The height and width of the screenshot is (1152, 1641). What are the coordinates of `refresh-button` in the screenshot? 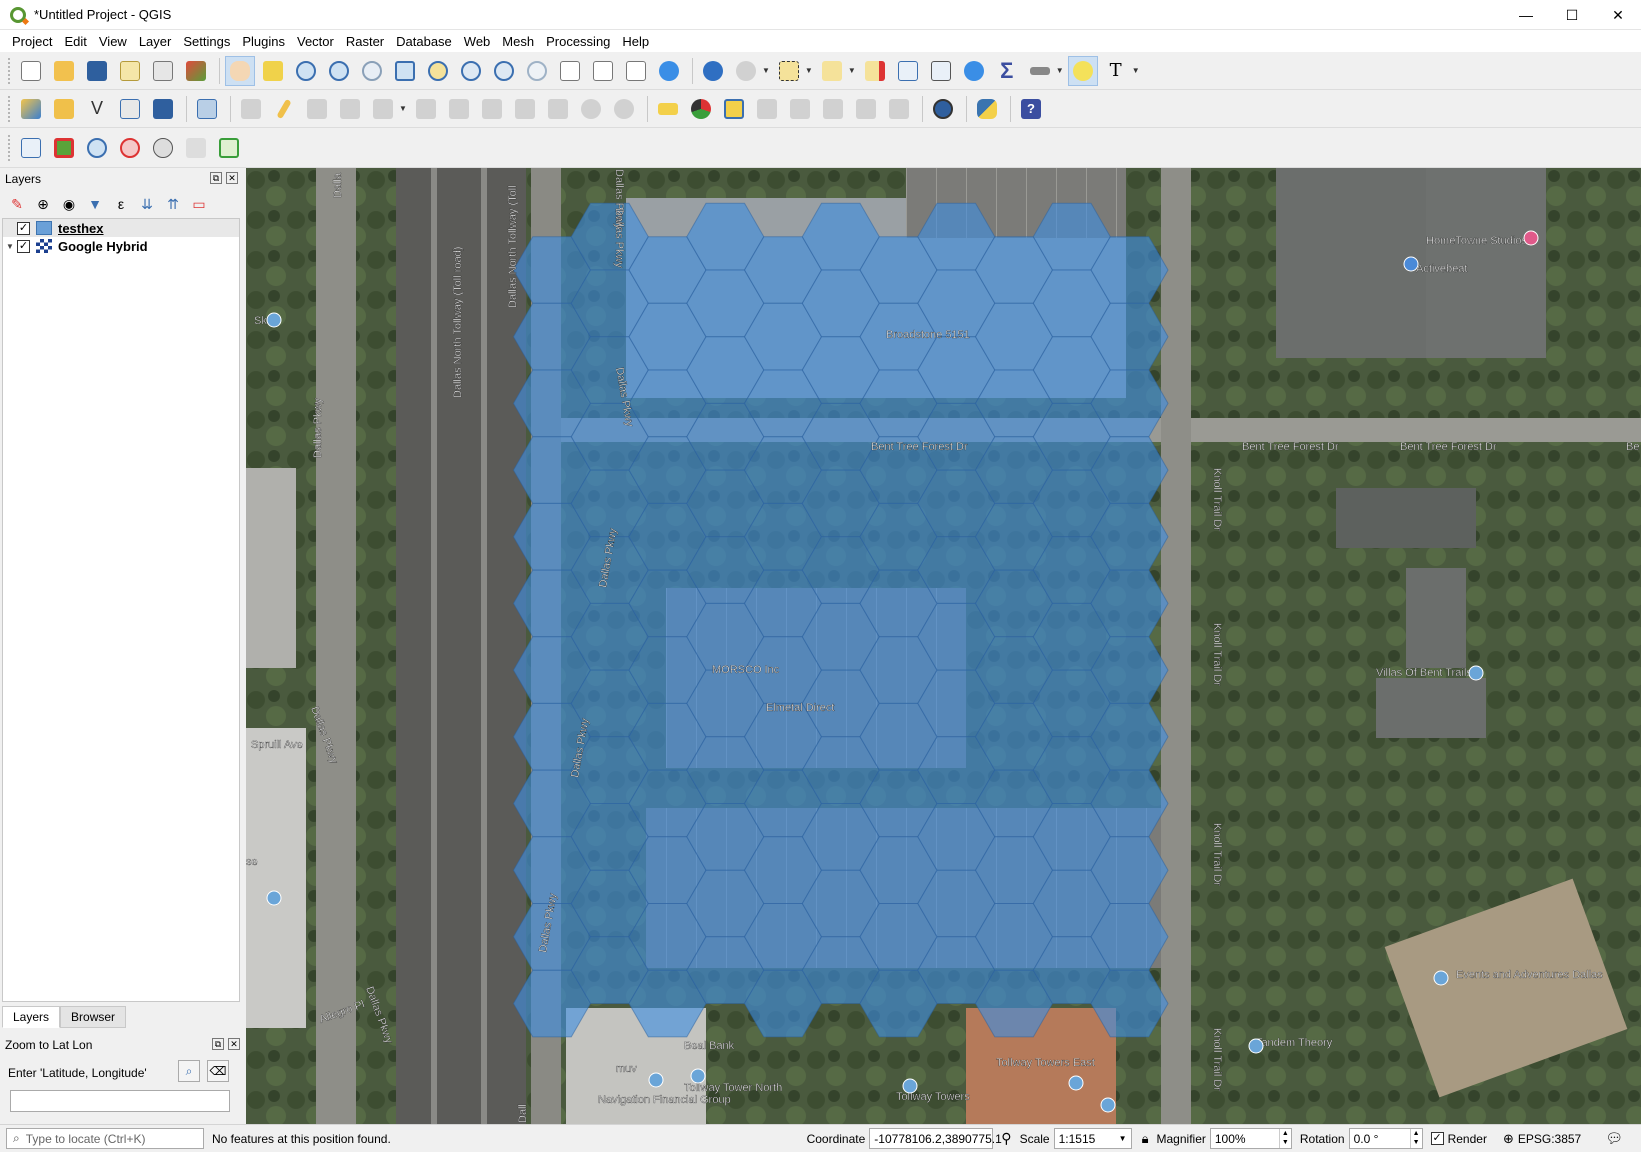 It's located at (669, 71).